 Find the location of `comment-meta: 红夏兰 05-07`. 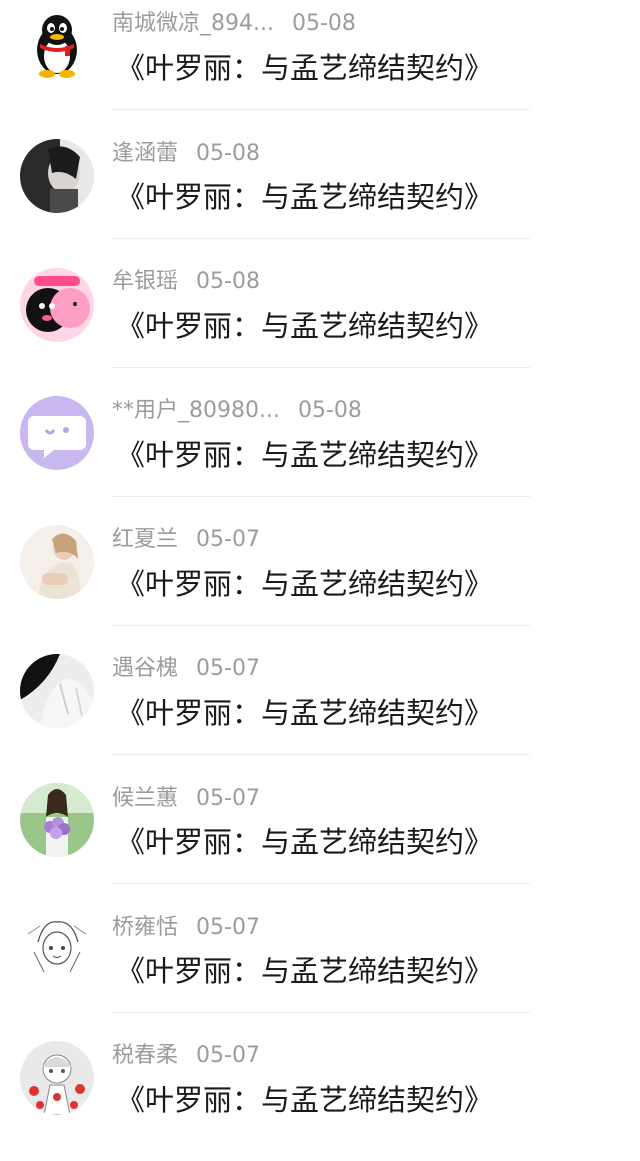

comment-meta: 红夏兰 05-07 is located at coordinates (186, 540).